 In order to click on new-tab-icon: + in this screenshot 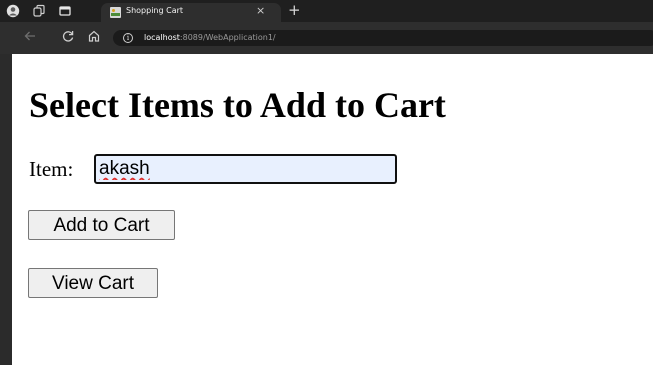, I will do `click(294, 10)`.